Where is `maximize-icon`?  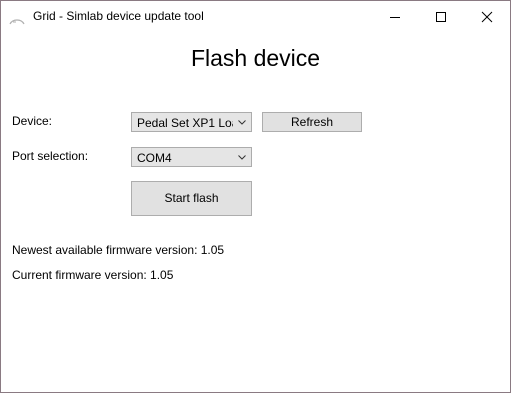
maximize-icon is located at coordinates (441, 17).